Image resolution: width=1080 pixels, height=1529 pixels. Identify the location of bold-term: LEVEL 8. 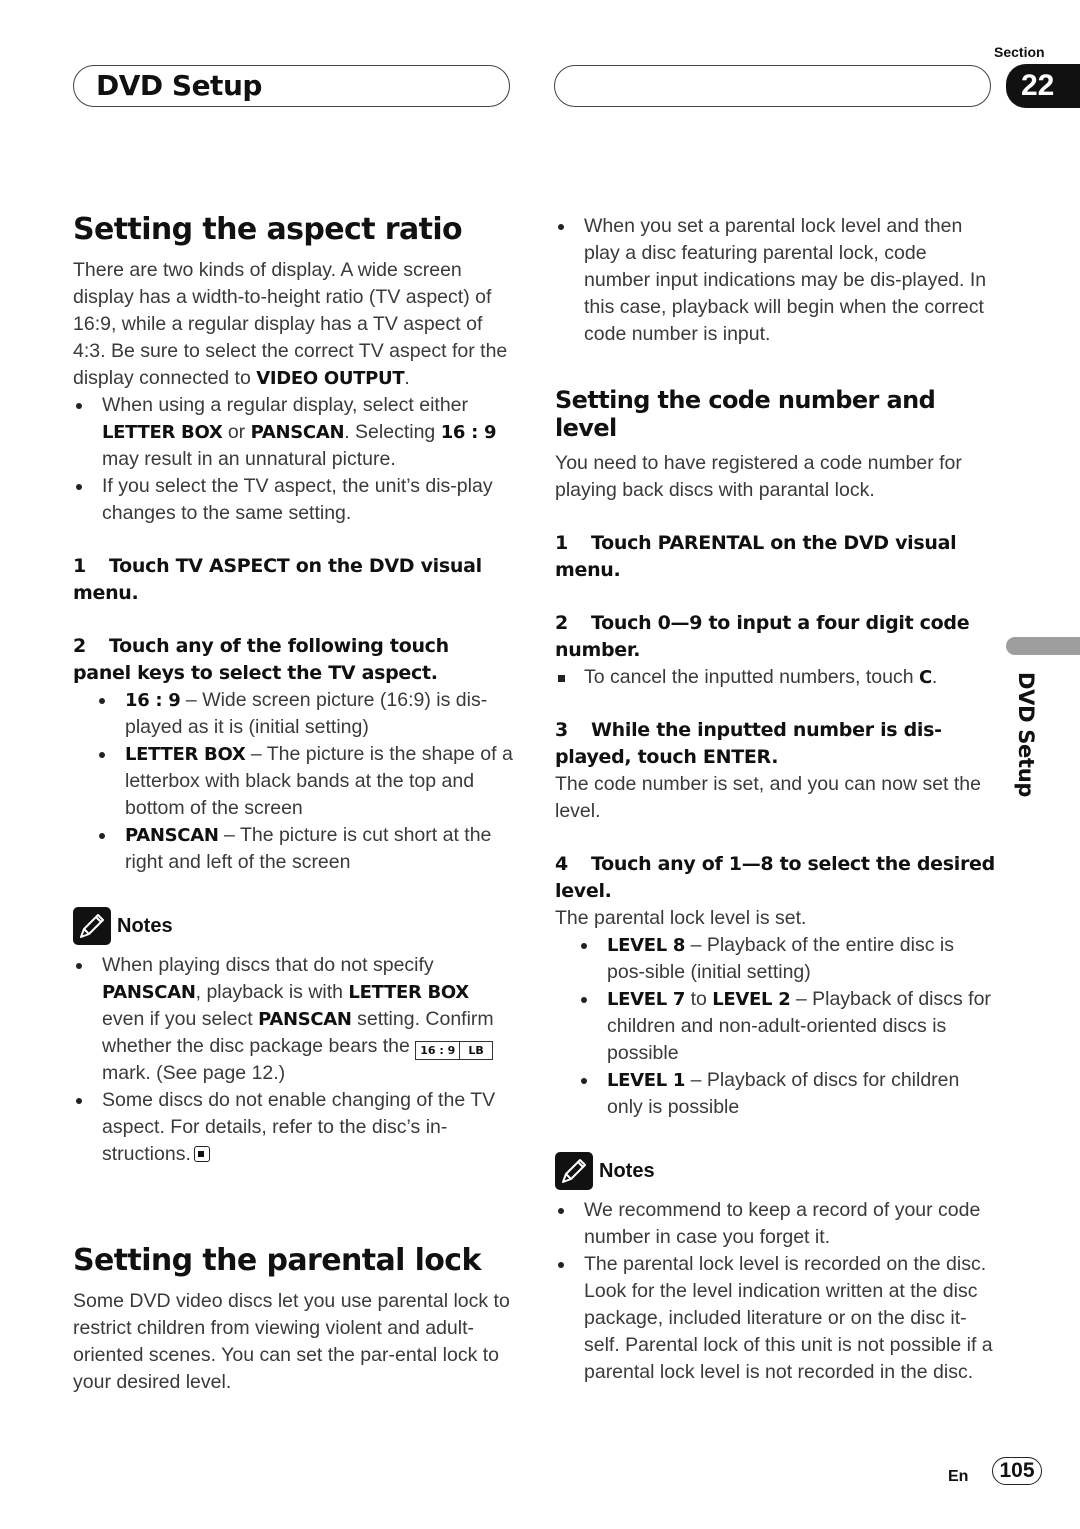
(646, 945).